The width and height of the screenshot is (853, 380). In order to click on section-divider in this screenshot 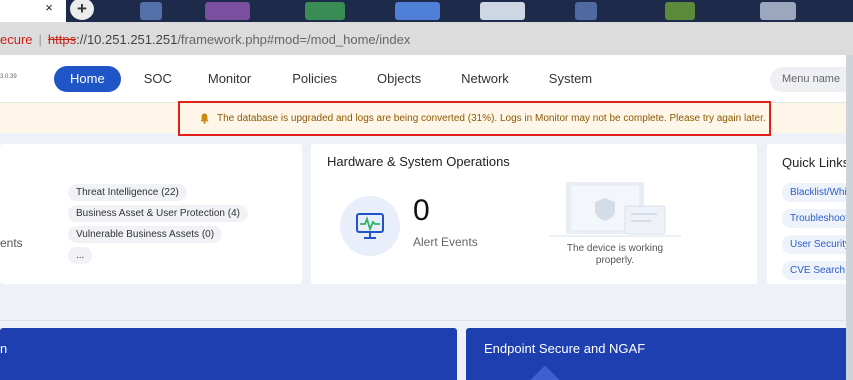, I will do `click(426, 320)`.